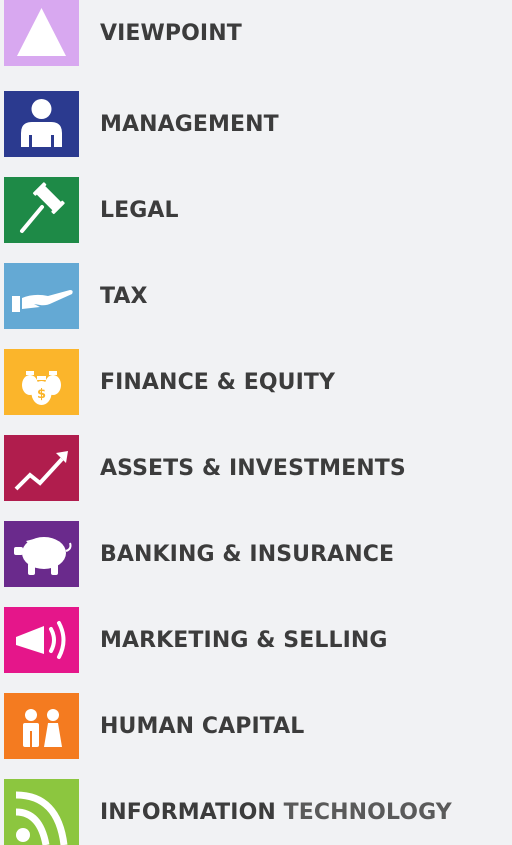 The image size is (512, 845). I want to click on category-assets-investments: ASSETS & INVESTMENTS, so click(258, 468).